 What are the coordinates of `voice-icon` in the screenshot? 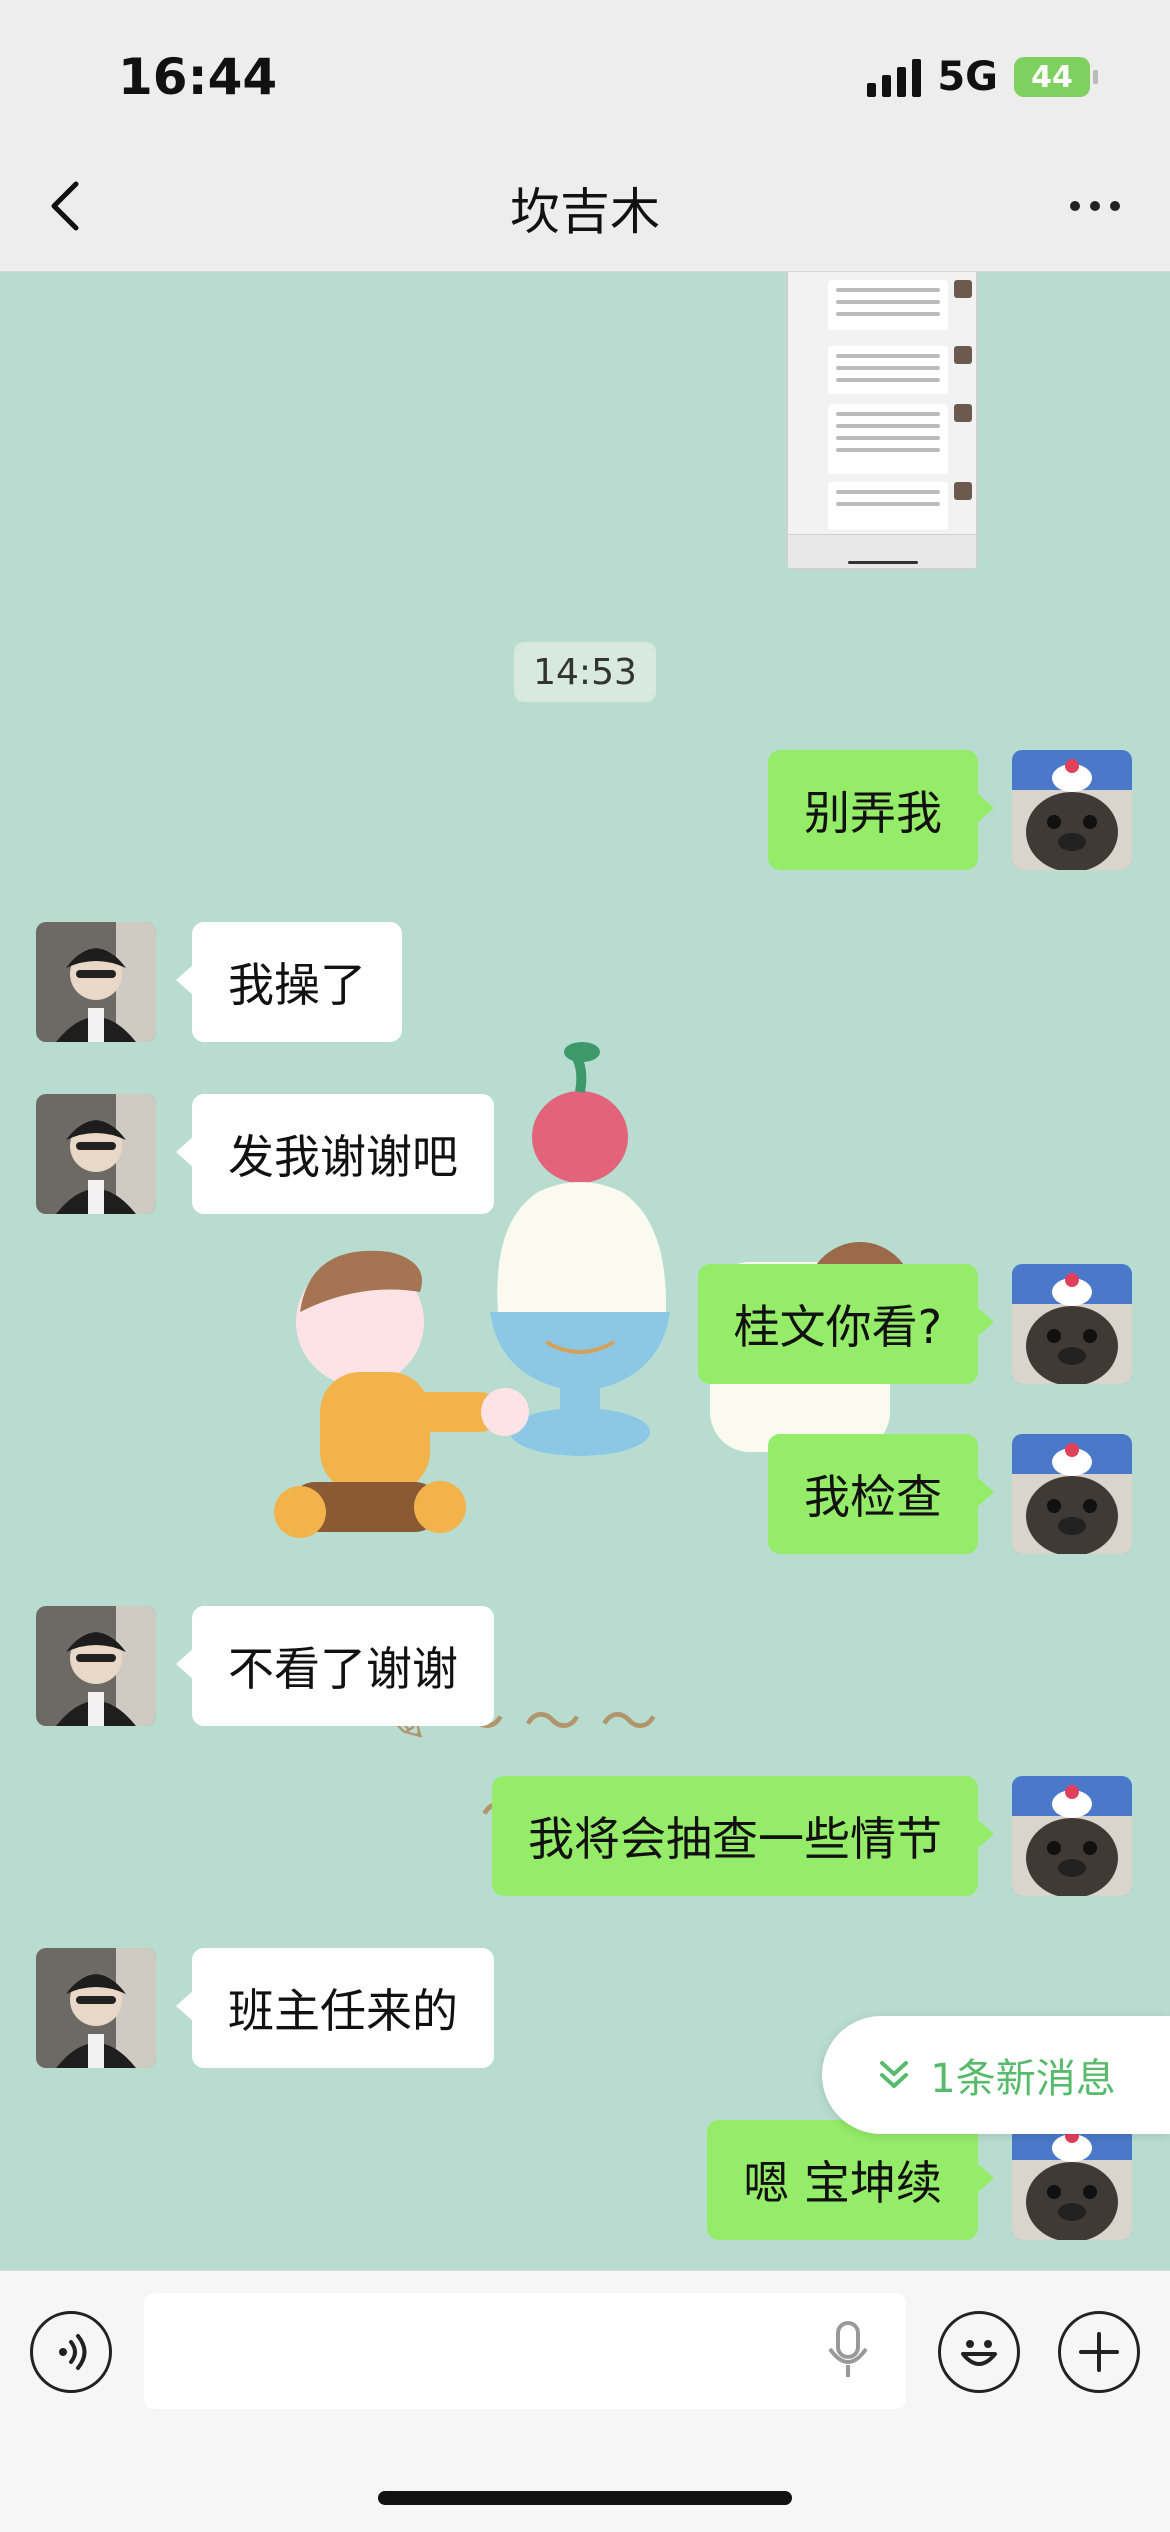 It's located at (73, 2352).